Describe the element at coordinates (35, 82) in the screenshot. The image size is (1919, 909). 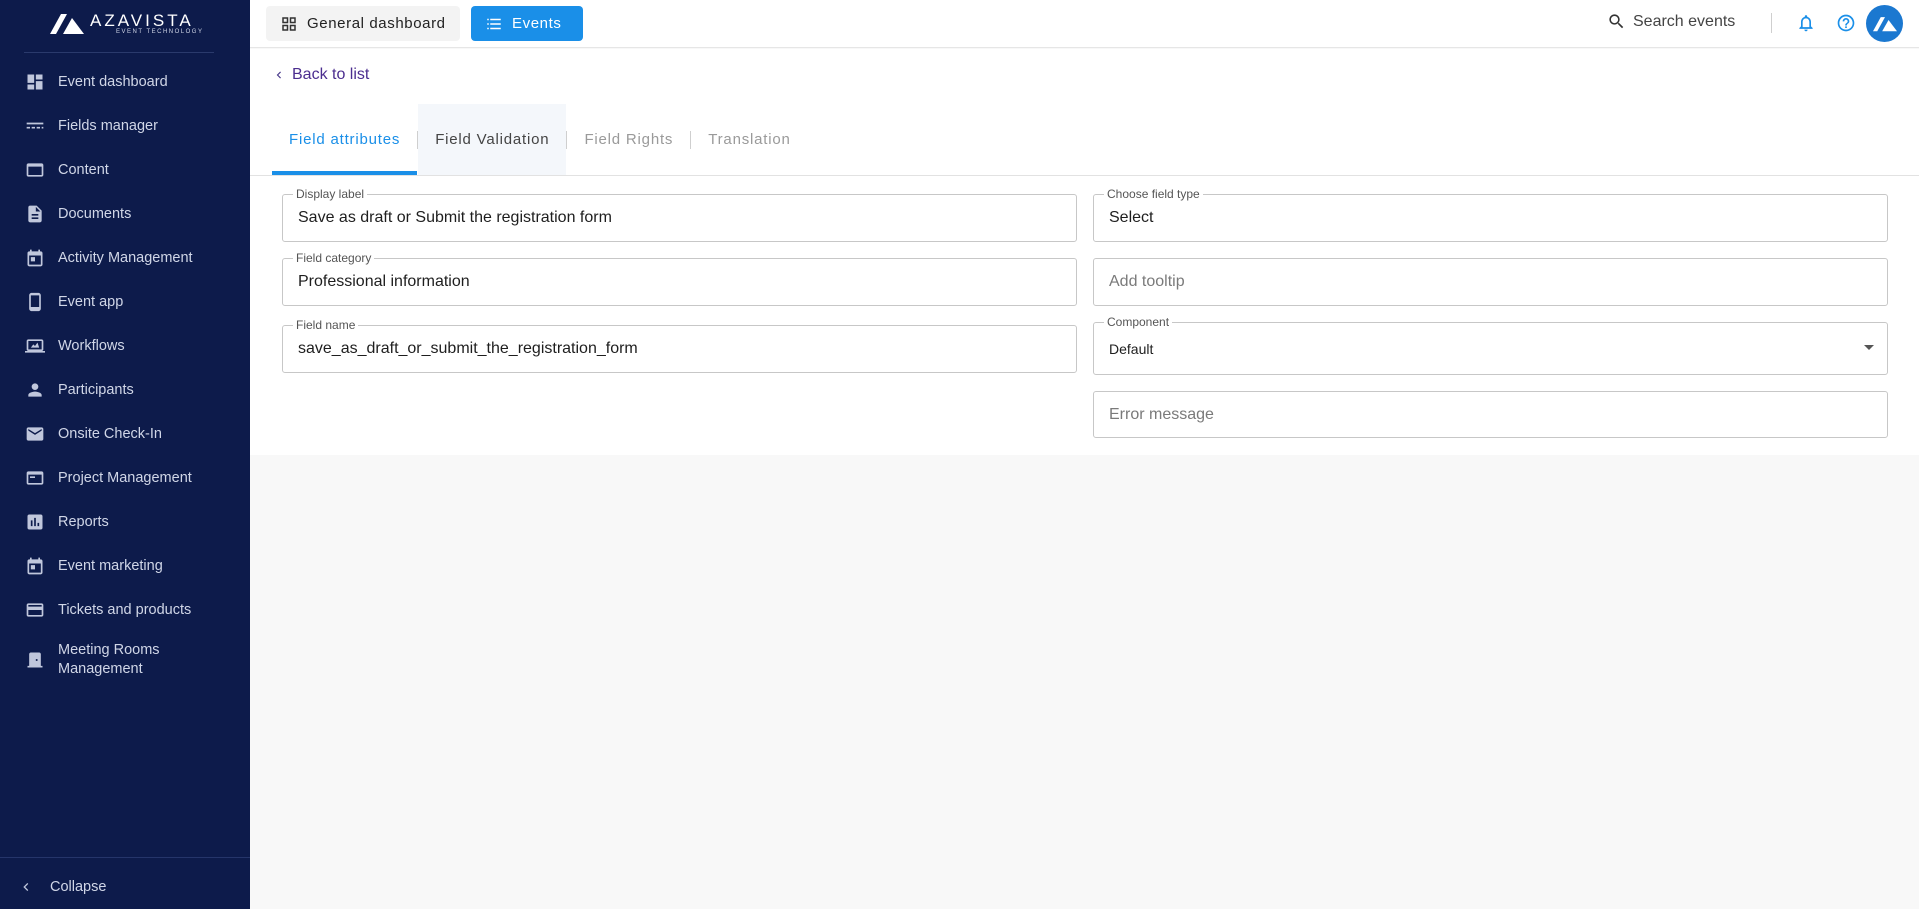
I see `dashboard-icon` at that location.